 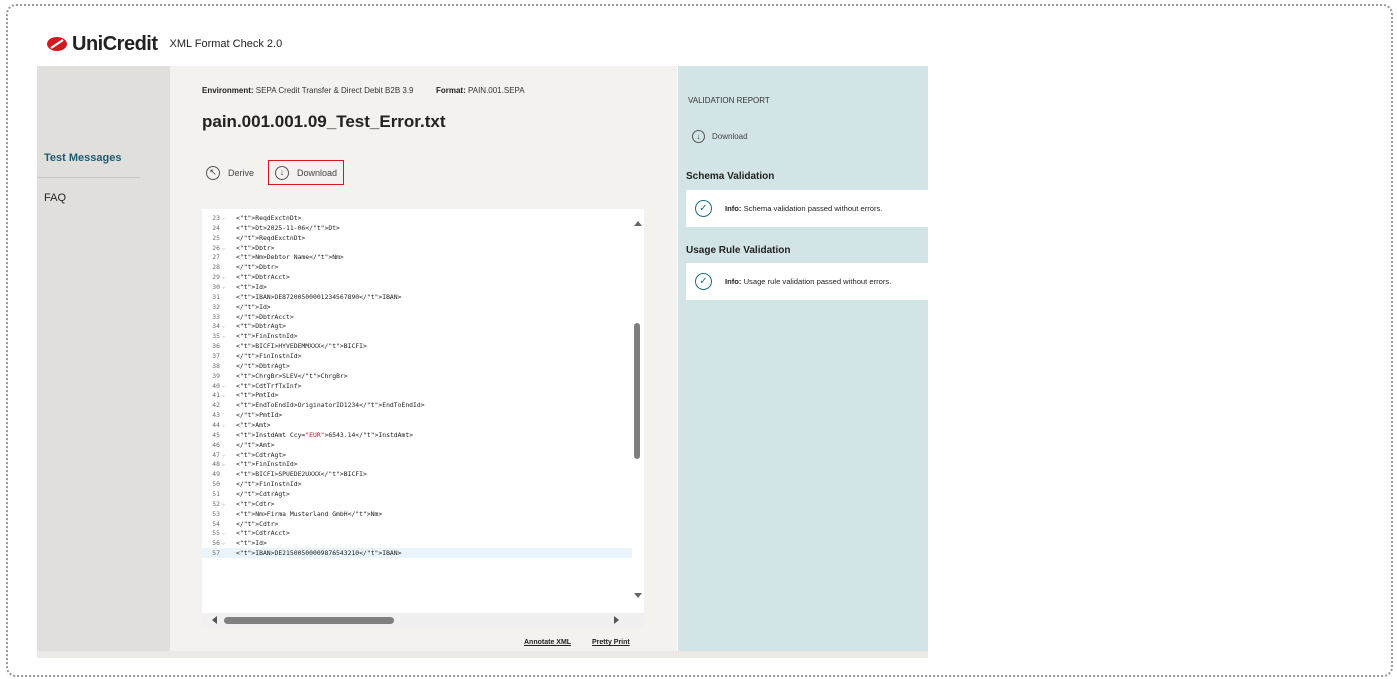 I want to click on code-line: 53 <"t">Nm>Firma Musterland GmbH</"t">Nm>, so click(x=417, y=514).